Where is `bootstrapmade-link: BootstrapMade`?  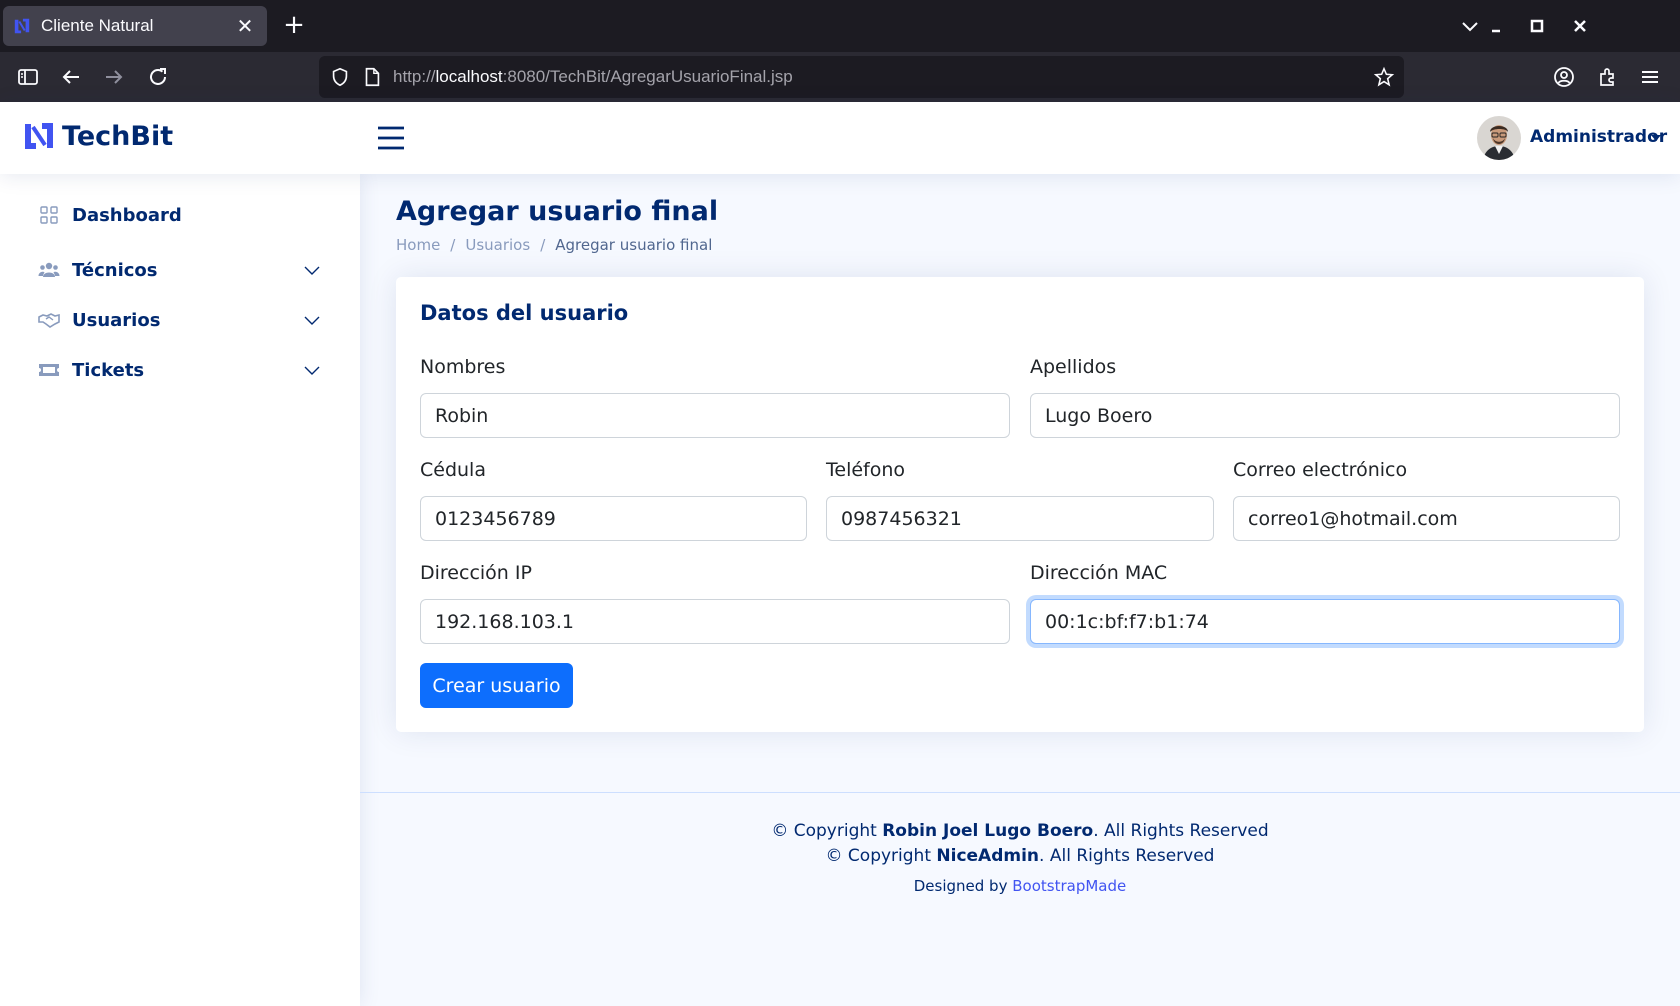 bootstrapmade-link: BootstrapMade is located at coordinates (1069, 886).